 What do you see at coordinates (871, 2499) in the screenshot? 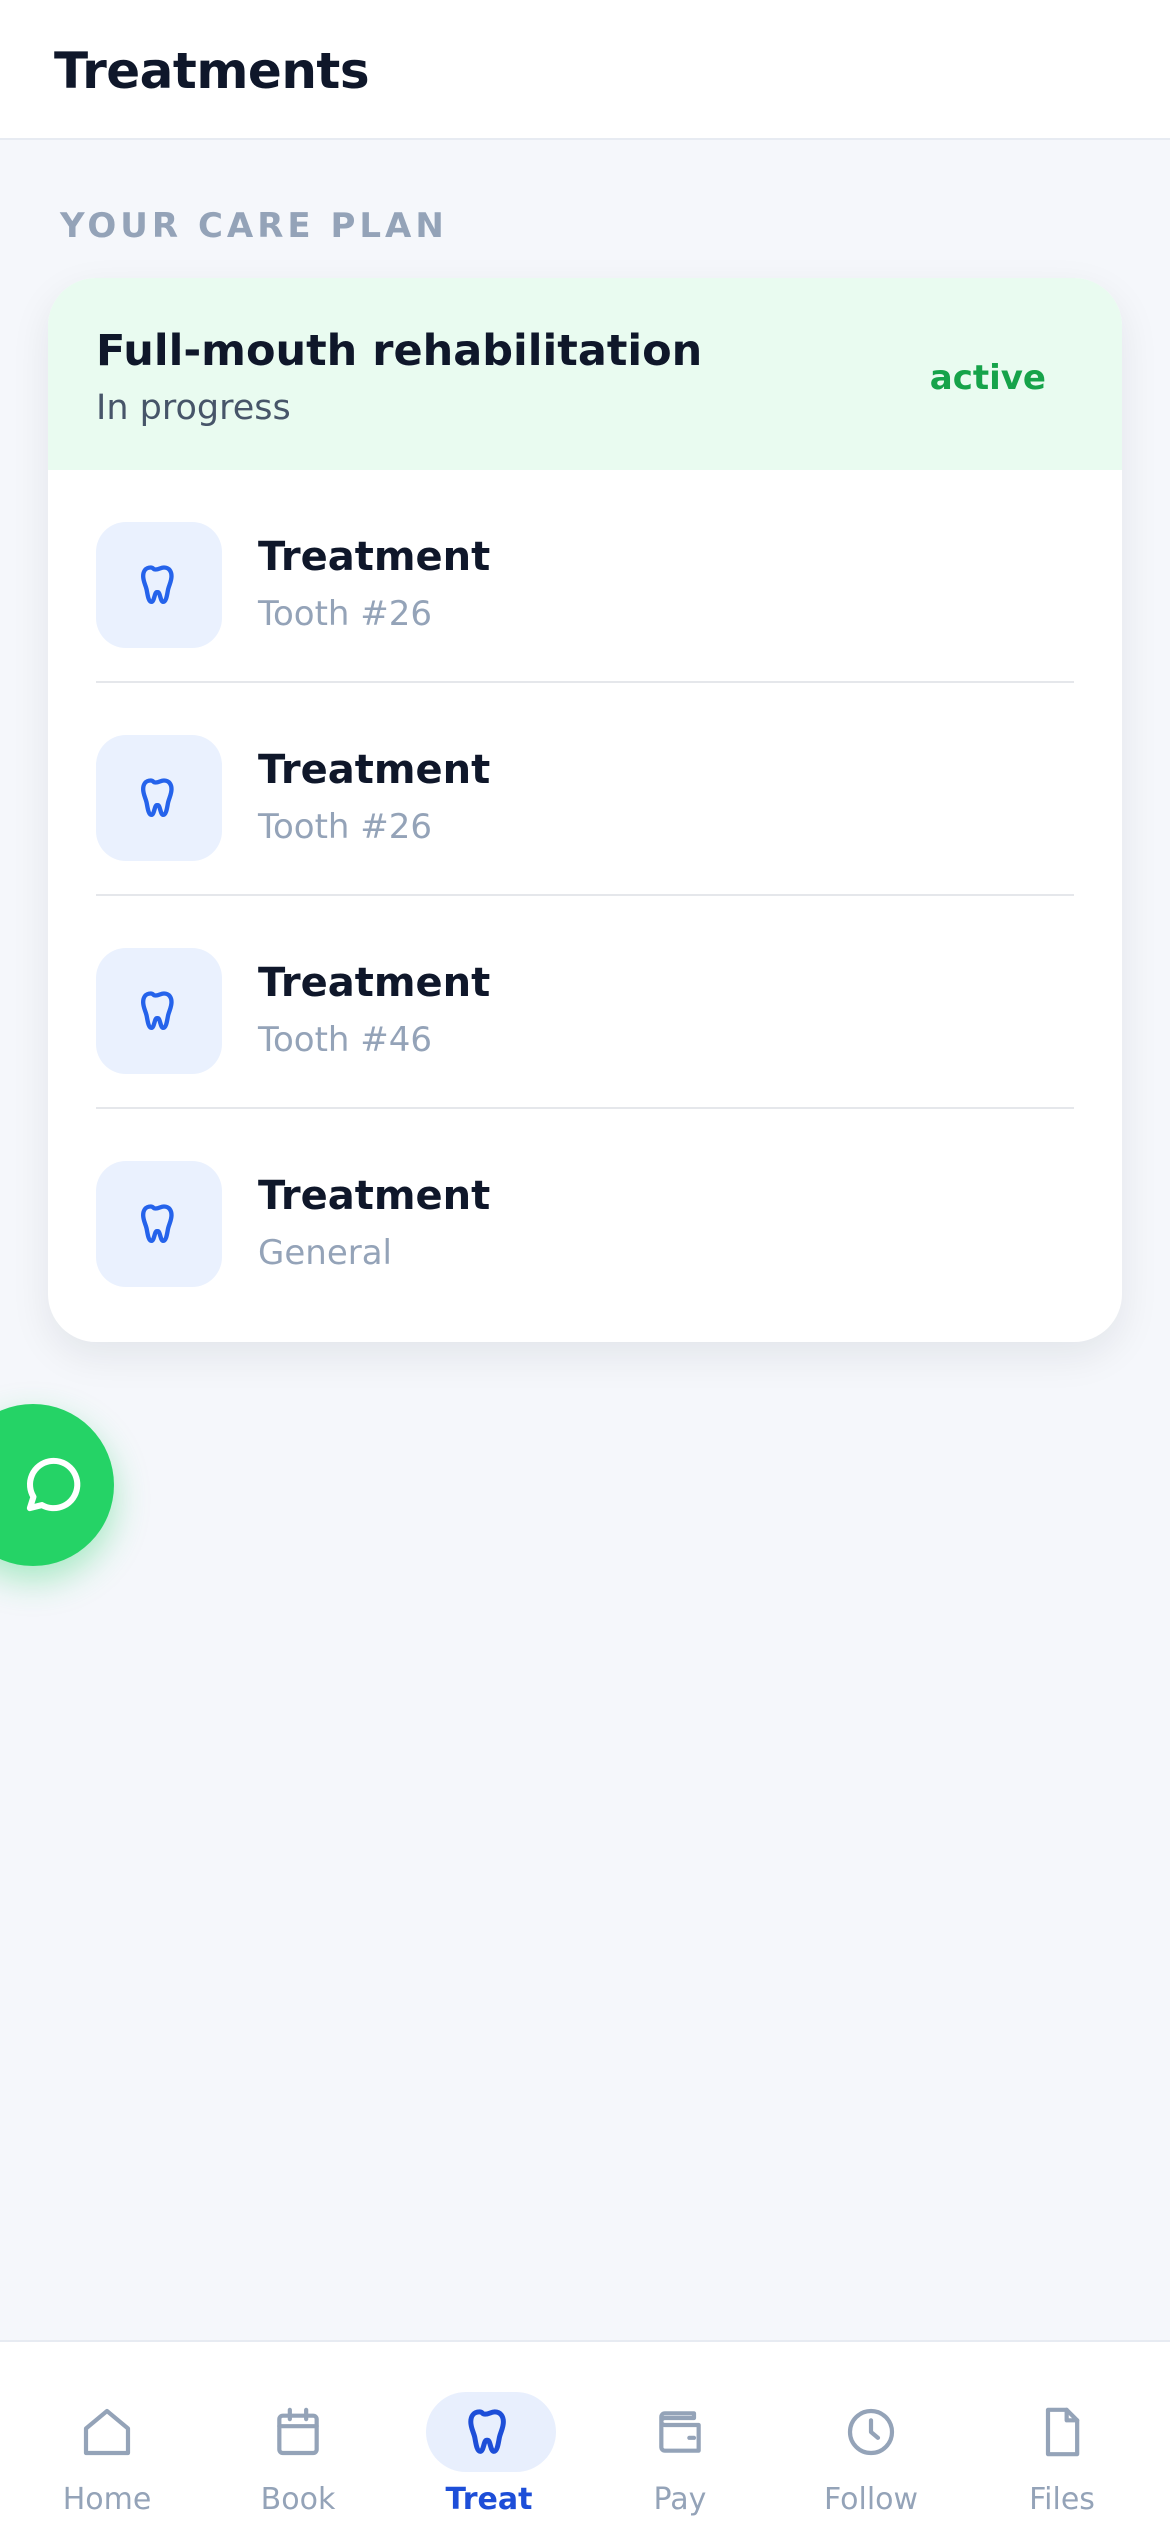
I see `nav-label: Follow` at bounding box center [871, 2499].